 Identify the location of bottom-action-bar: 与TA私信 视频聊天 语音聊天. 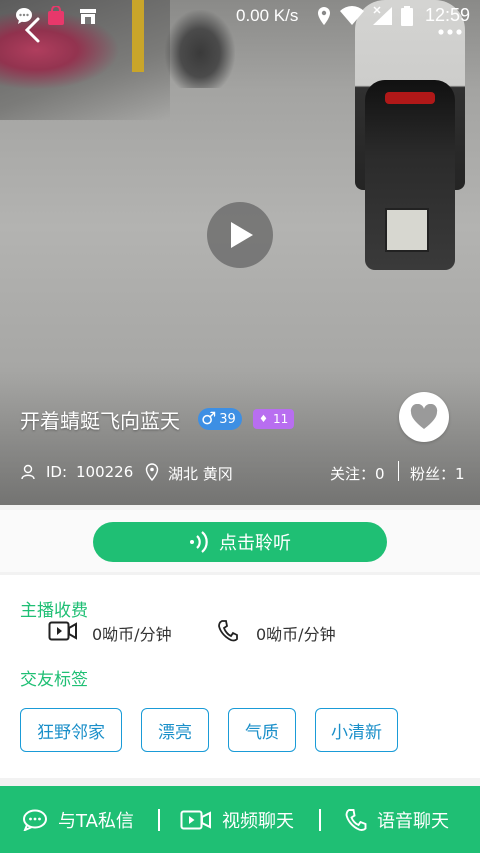
(240, 819).